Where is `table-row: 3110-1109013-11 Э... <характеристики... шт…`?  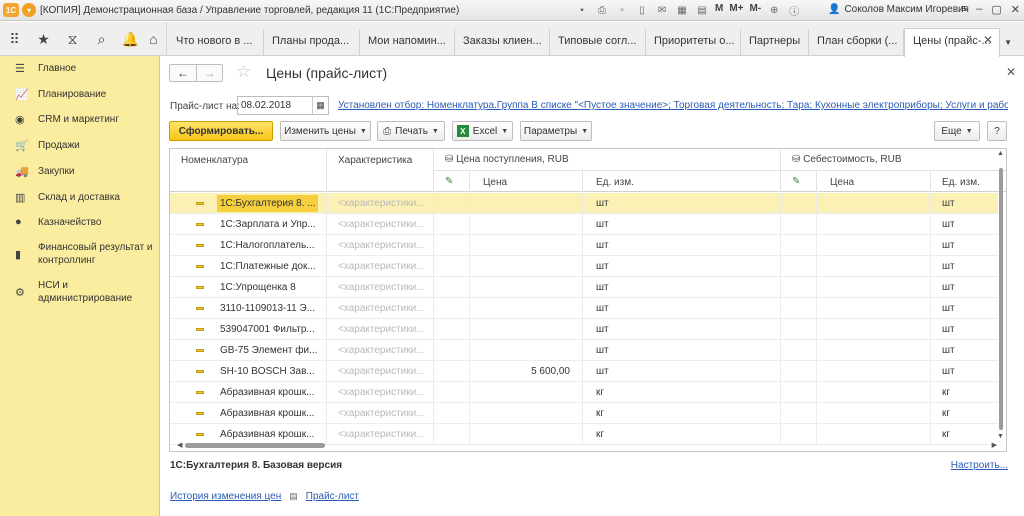 table-row: 3110-1109013-11 Э... <характеристики... шт… is located at coordinates (584, 308).